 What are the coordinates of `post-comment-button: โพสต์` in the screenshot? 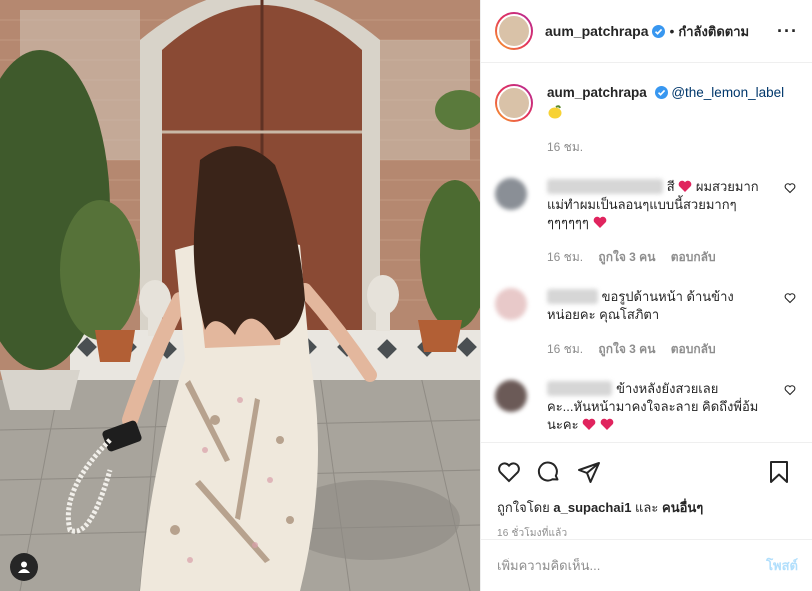 It's located at (782, 565).